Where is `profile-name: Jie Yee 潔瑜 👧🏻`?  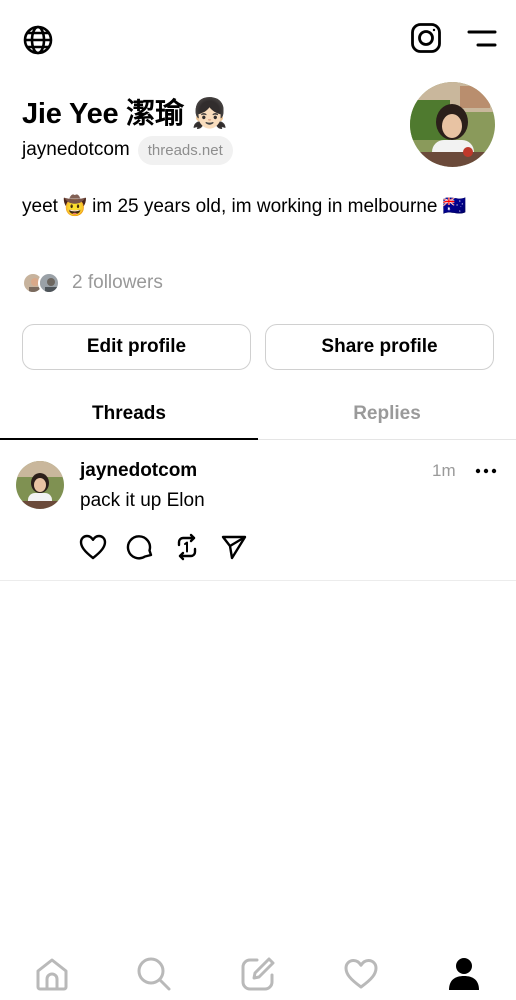 profile-name: Jie Yee 潔瑜 👧🏻 is located at coordinates (125, 114).